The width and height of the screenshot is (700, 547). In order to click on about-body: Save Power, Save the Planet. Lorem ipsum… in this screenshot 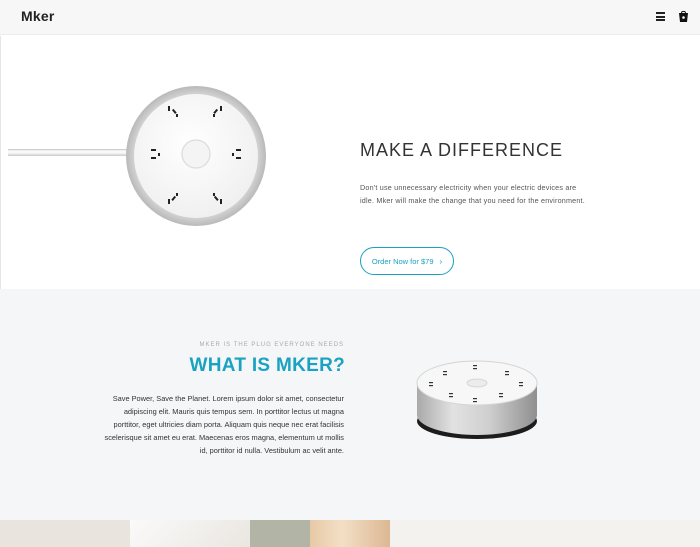, I will do `click(224, 424)`.